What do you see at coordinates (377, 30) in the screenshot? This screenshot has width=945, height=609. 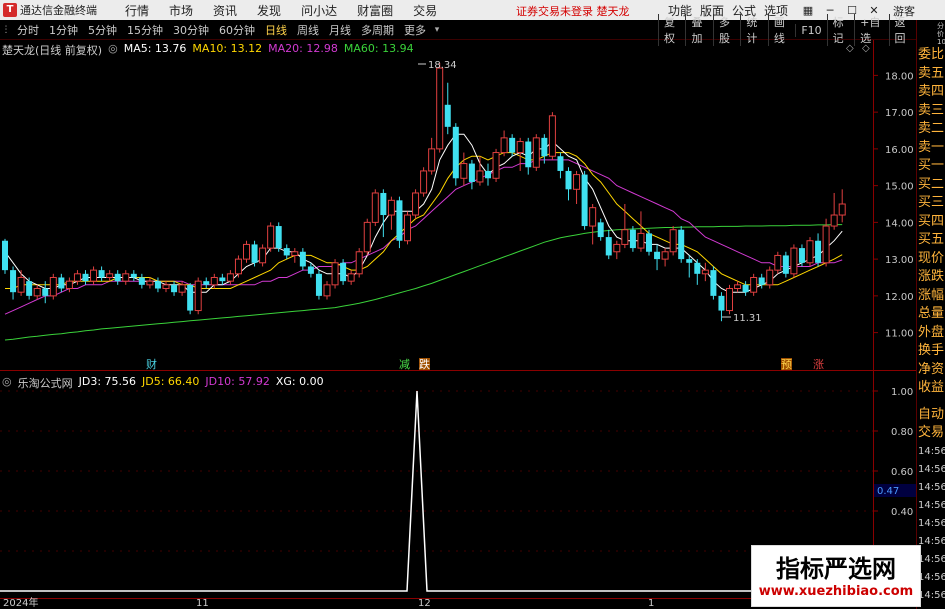 I see `period-multi: 多周期` at bounding box center [377, 30].